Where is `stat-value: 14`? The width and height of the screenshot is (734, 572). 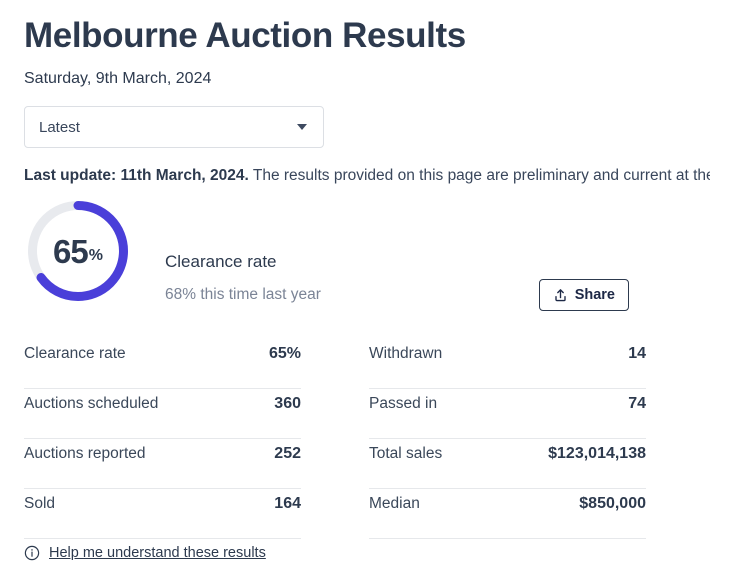
stat-value: 14 is located at coordinates (637, 353).